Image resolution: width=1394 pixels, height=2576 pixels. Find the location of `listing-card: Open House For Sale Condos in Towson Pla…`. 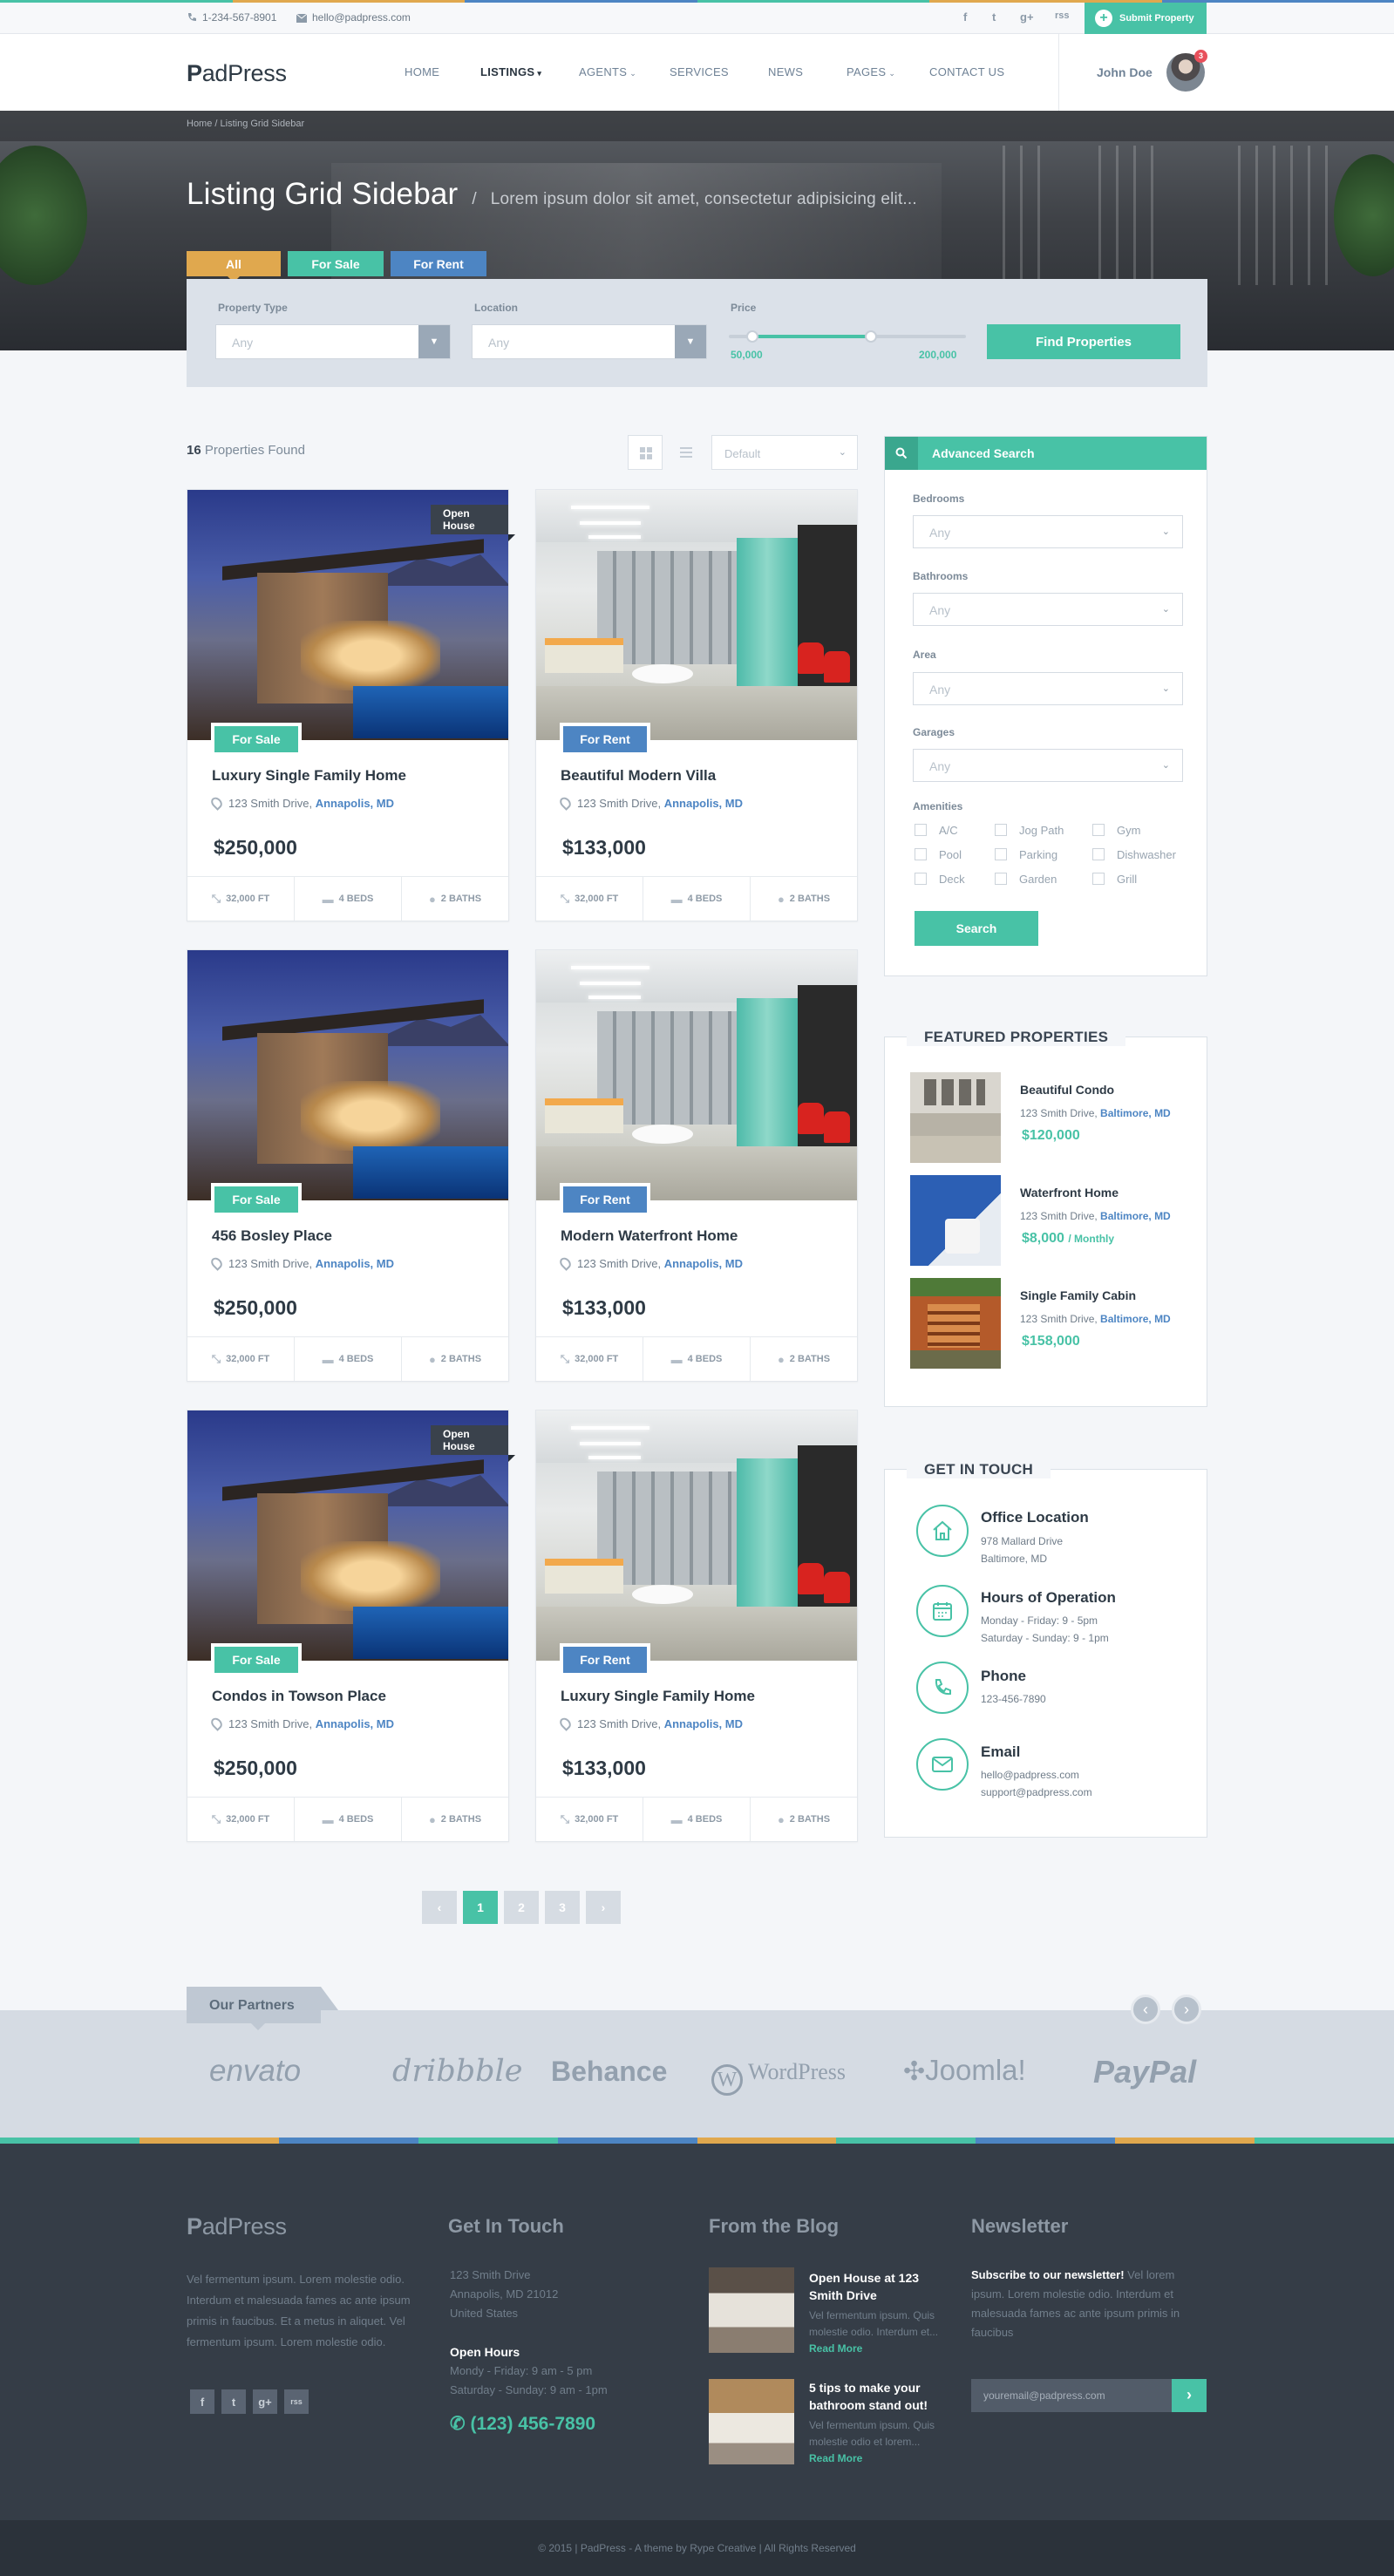

listing-card: Open House For Sale Condos in Towson Pla… is located at coordinates (351, 1626).